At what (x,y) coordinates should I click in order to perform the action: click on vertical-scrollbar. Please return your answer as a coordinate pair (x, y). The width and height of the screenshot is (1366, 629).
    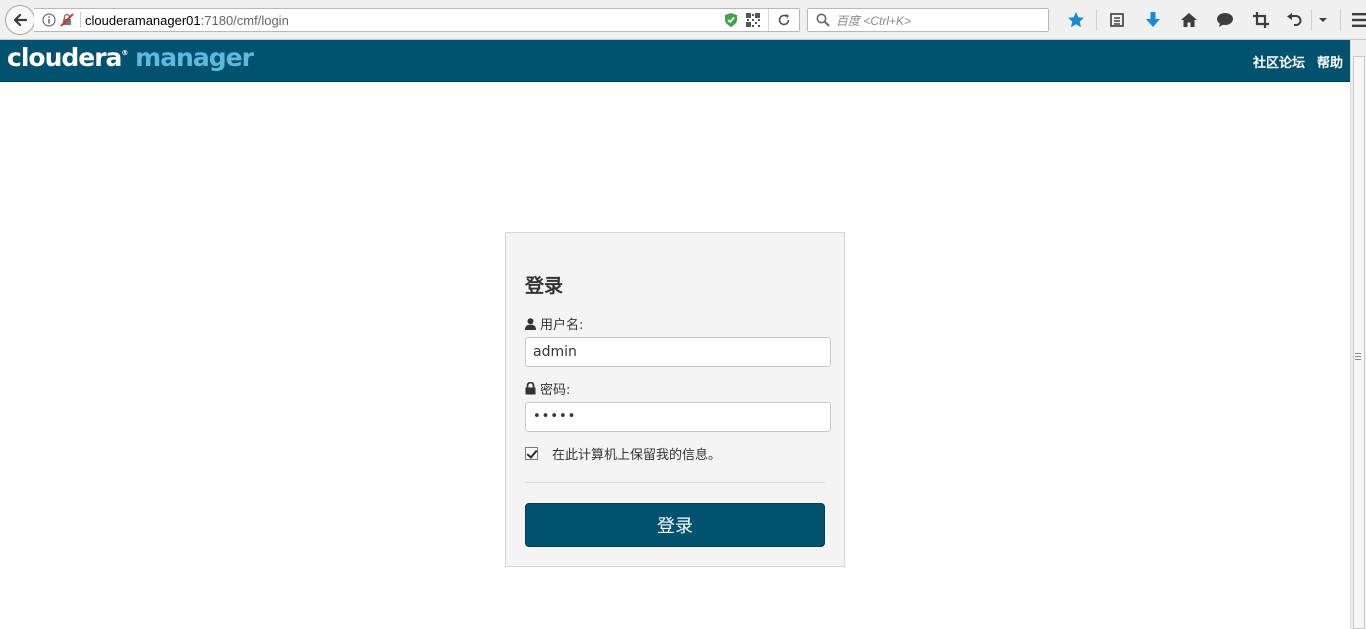
    Looking at the image, I should click on (1358, 334).